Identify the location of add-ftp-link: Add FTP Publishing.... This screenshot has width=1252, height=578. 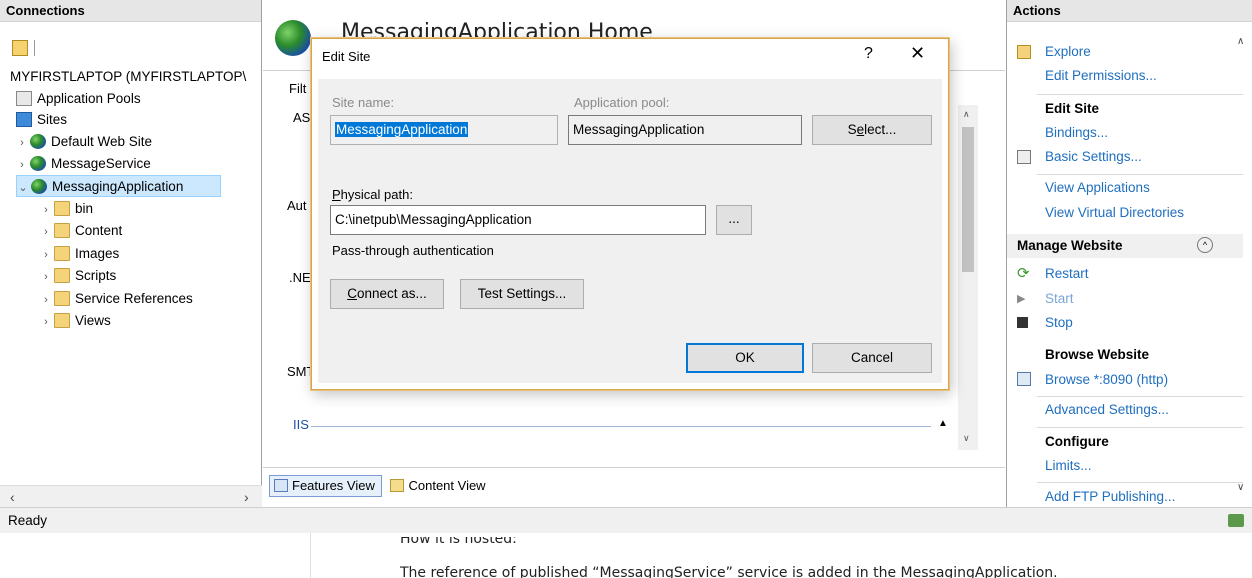
(1110, 496).